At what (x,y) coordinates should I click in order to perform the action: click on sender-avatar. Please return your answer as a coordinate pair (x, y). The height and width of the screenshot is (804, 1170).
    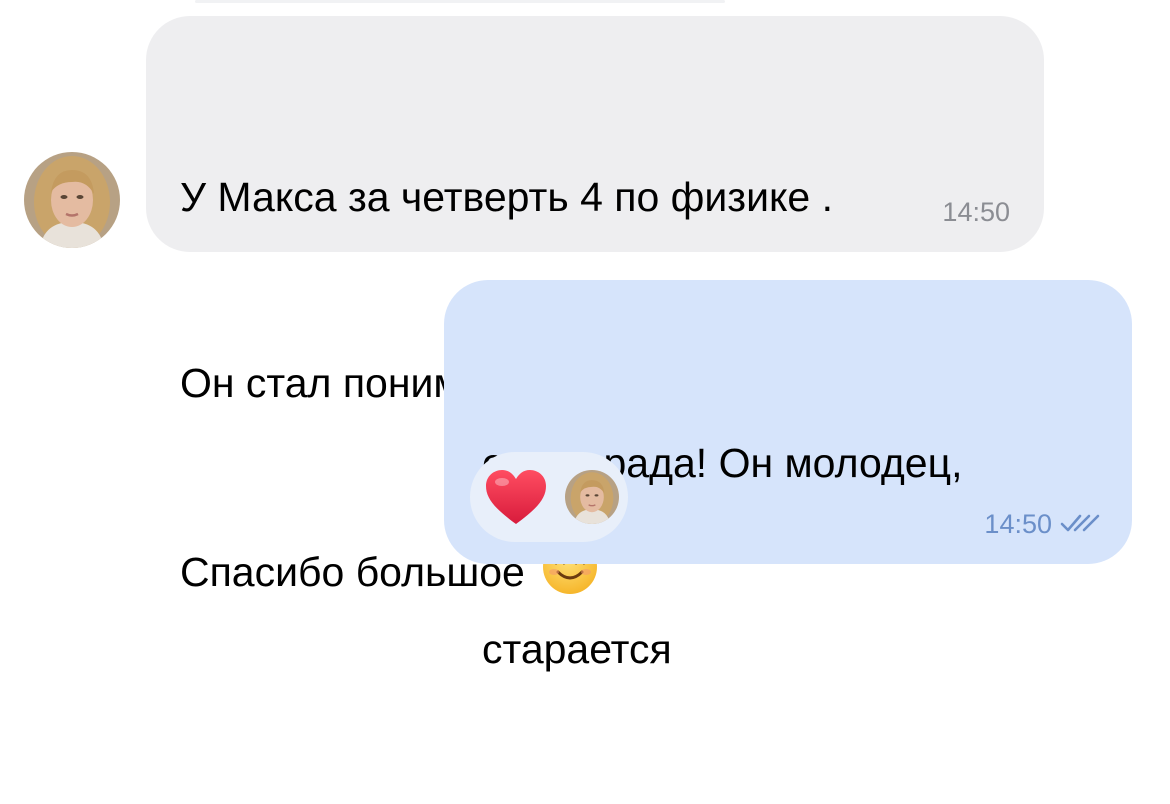
    Looking at the image, I should click on (72, 200).